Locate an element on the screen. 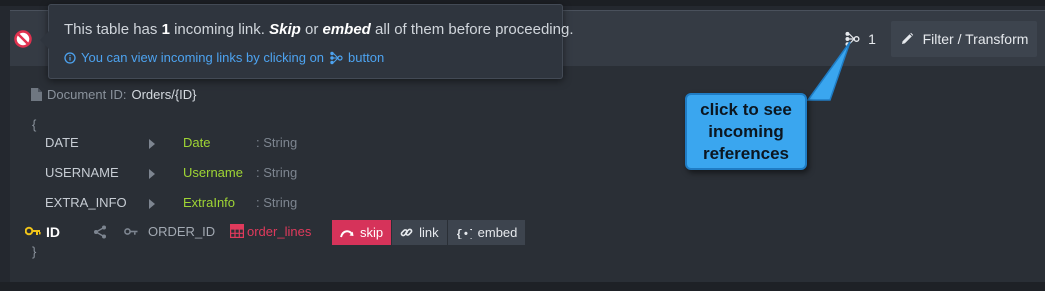  column-name: USERNAME is located at coordinates (82, 172).